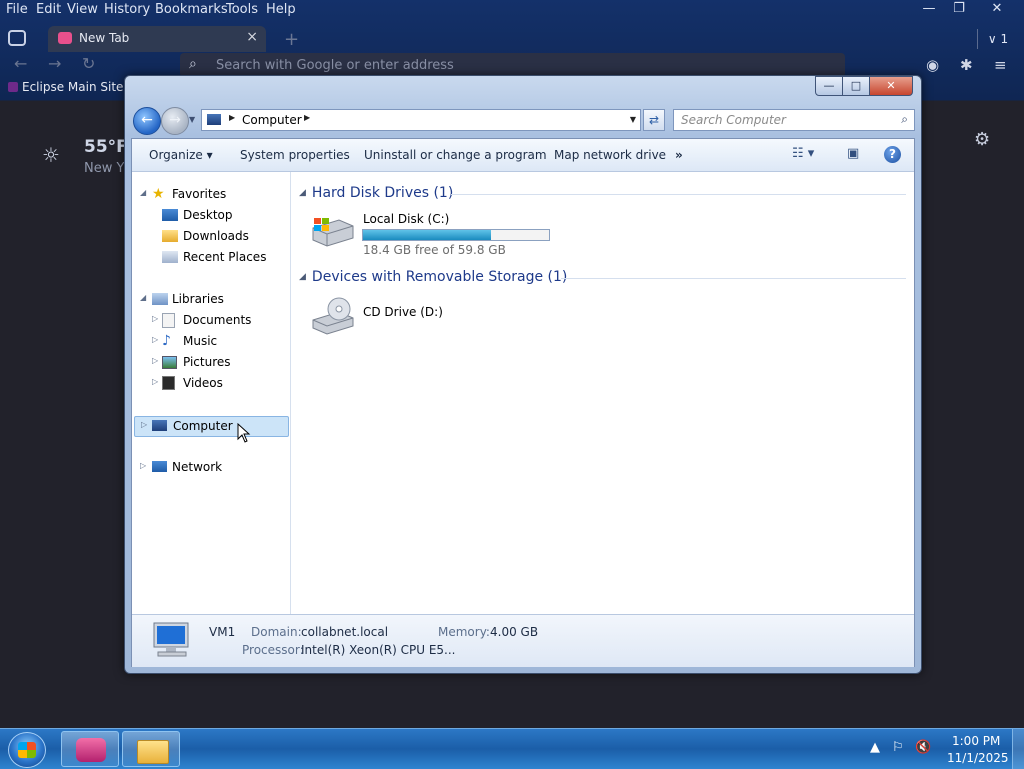 The image size is (1024, 769). I want to click on breadcrumb-computer: Computer, so click(272, 120).